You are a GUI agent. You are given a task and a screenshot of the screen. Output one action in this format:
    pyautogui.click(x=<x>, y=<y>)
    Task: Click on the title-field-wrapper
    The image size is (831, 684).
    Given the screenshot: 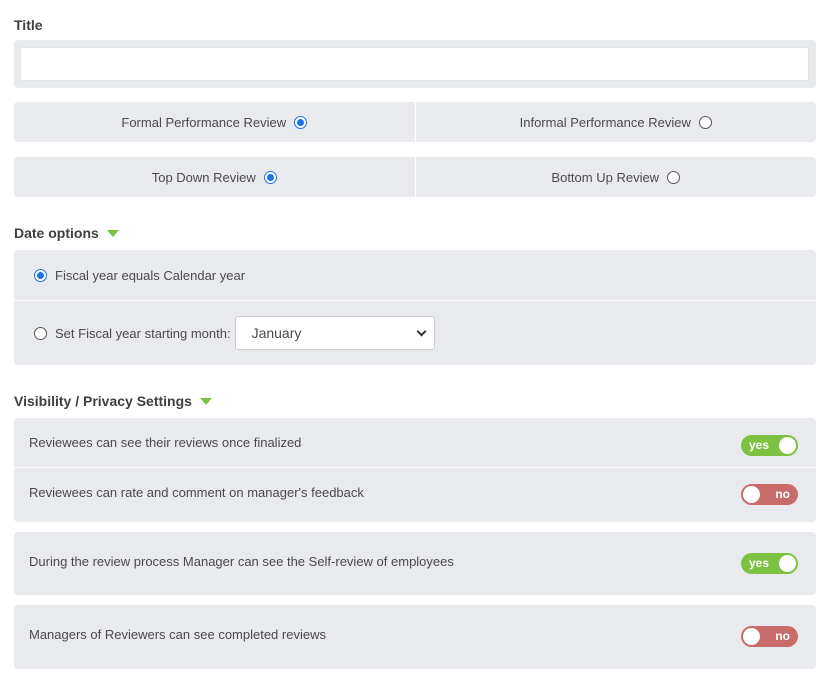 What is the action you would take?
    pyautogui.click(x=415, y=64)
    